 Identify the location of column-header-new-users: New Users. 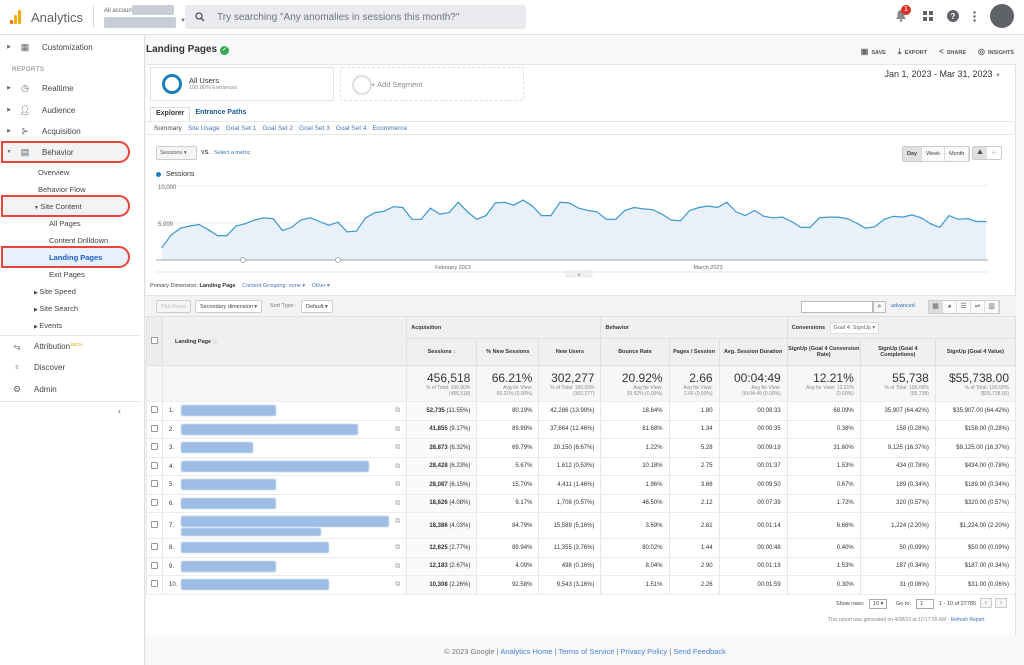
(570, 352).